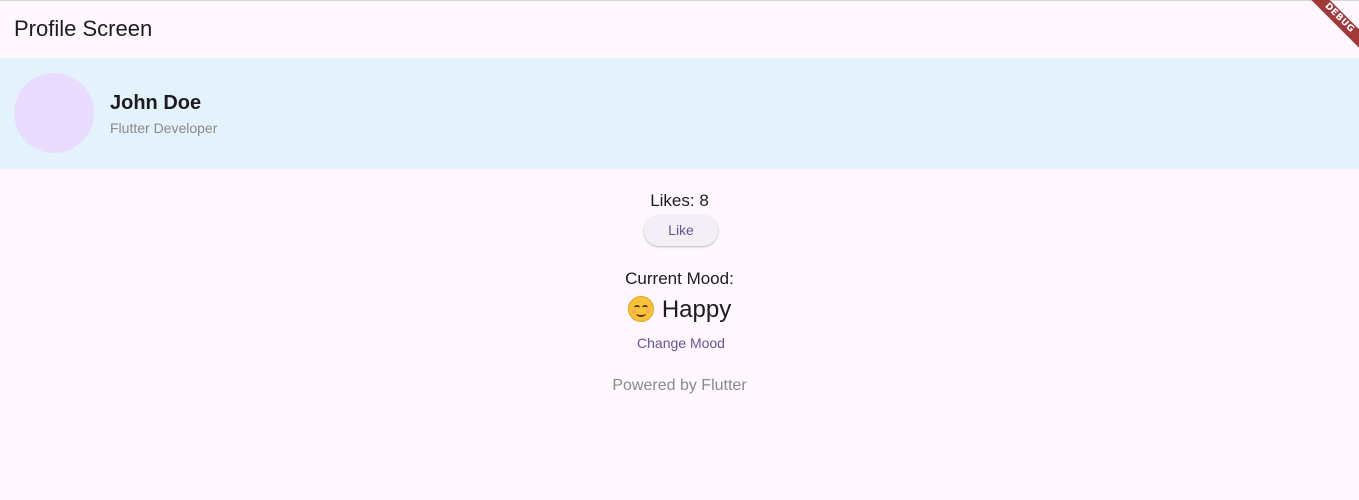 The height and width of the screenshot is (500, 1359). What do you see at coordinates (679, 200) in the screenshot?
I see `likes-count: Likes: 8` at bounding box center [679, 200].